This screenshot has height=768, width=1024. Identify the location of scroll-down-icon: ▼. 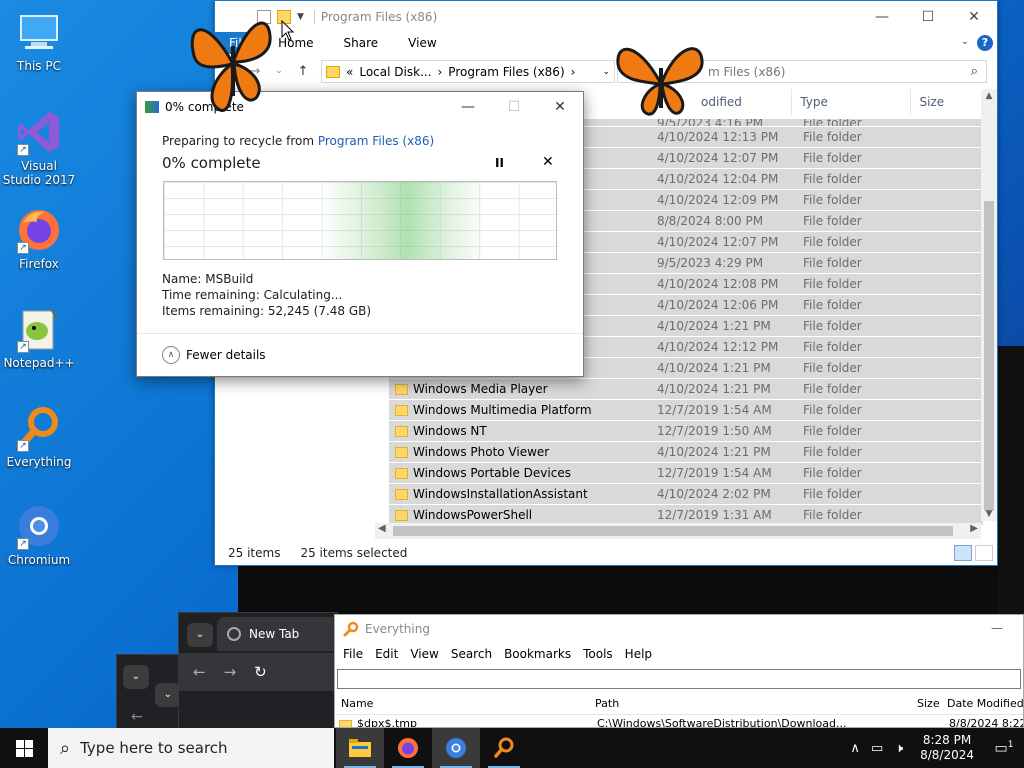
(989, 514).